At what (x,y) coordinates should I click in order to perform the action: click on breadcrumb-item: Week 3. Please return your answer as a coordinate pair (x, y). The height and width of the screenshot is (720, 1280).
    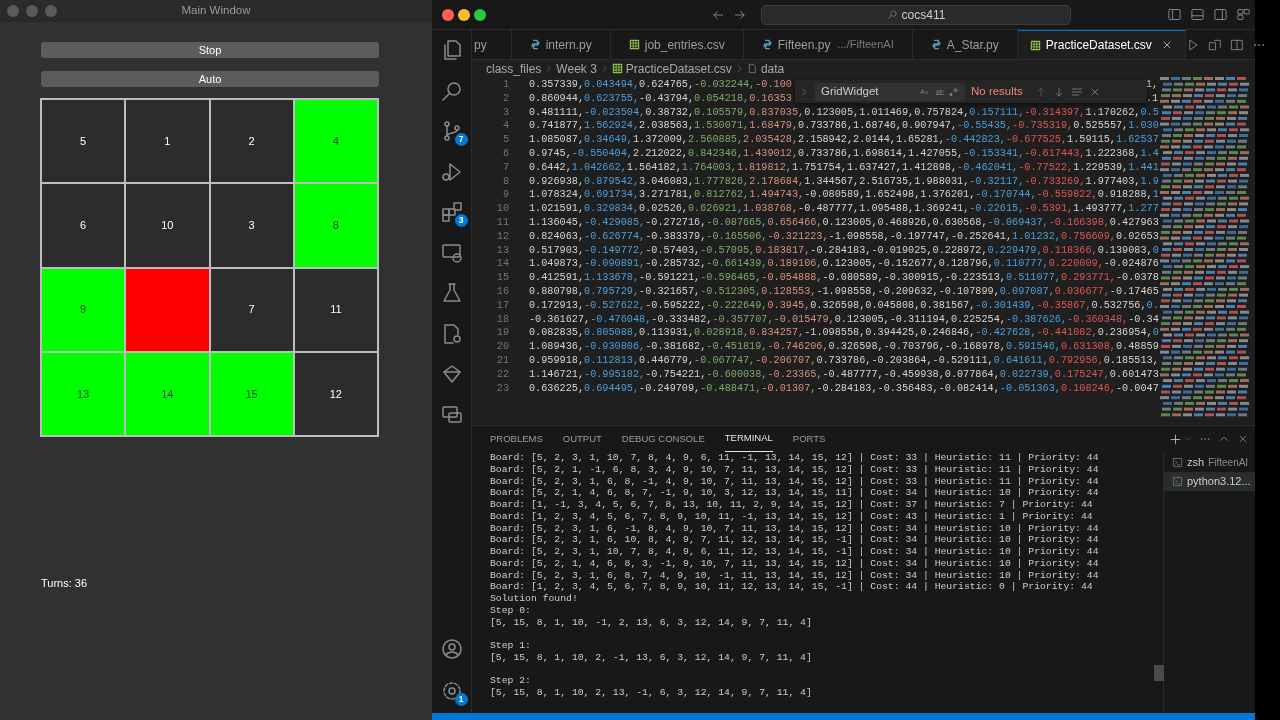
    Looking at the image, I should click on (576, 68).